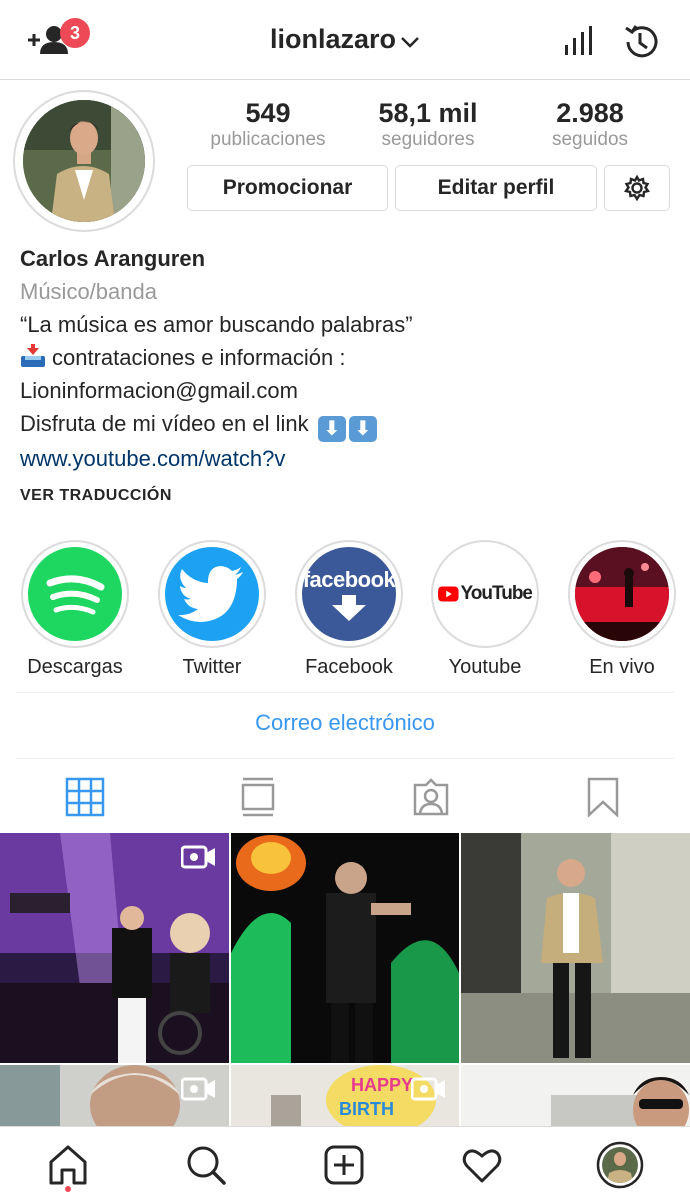  I want to click on home-icon, so click(68, 1165).